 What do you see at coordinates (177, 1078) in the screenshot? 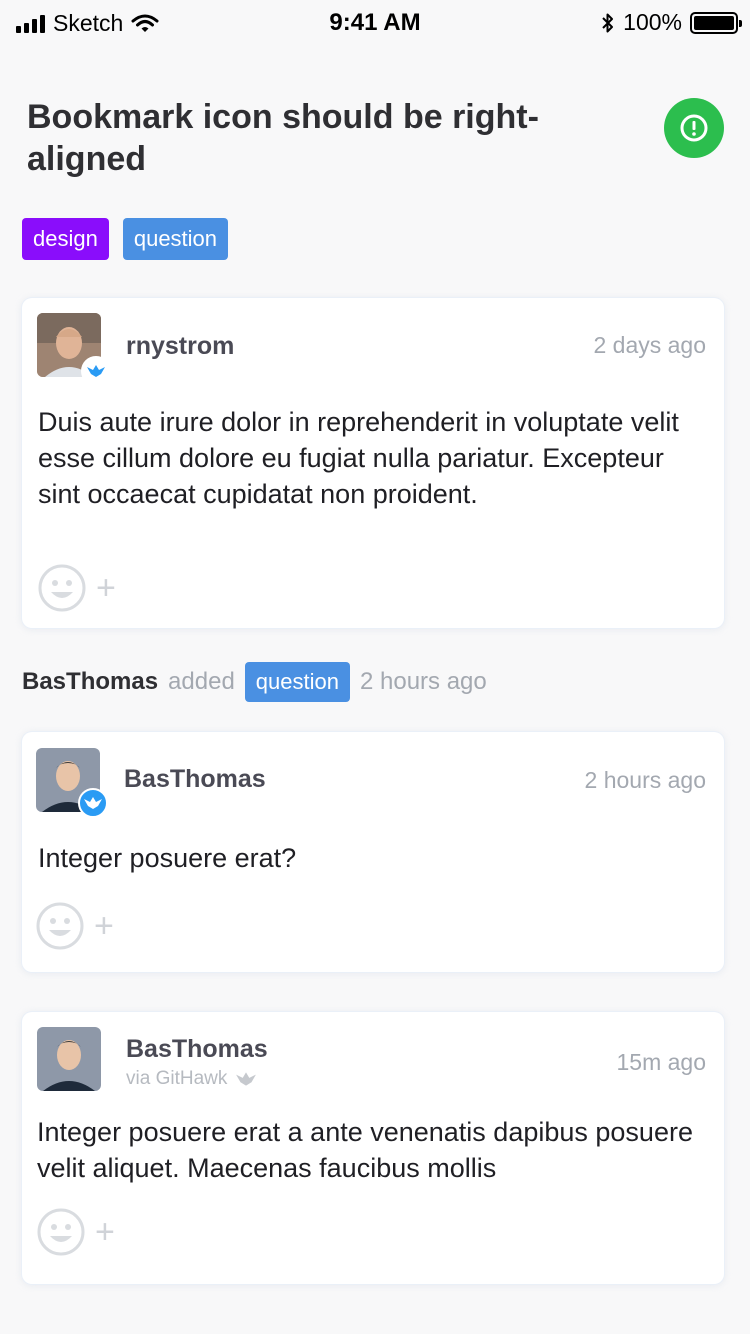
I see `via-text: via GitHawk` at bounding box center [177, 1078].